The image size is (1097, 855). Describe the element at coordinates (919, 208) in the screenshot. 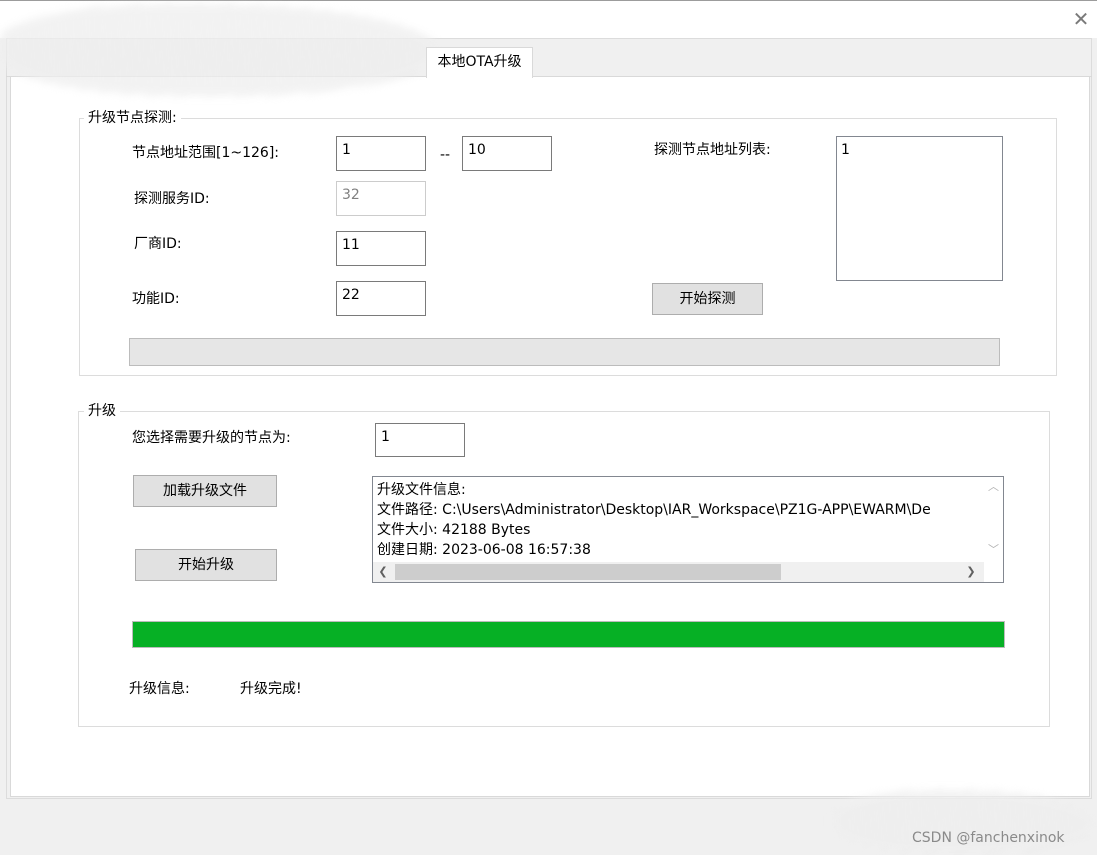

I see `detected-node-list: 1` at that location.